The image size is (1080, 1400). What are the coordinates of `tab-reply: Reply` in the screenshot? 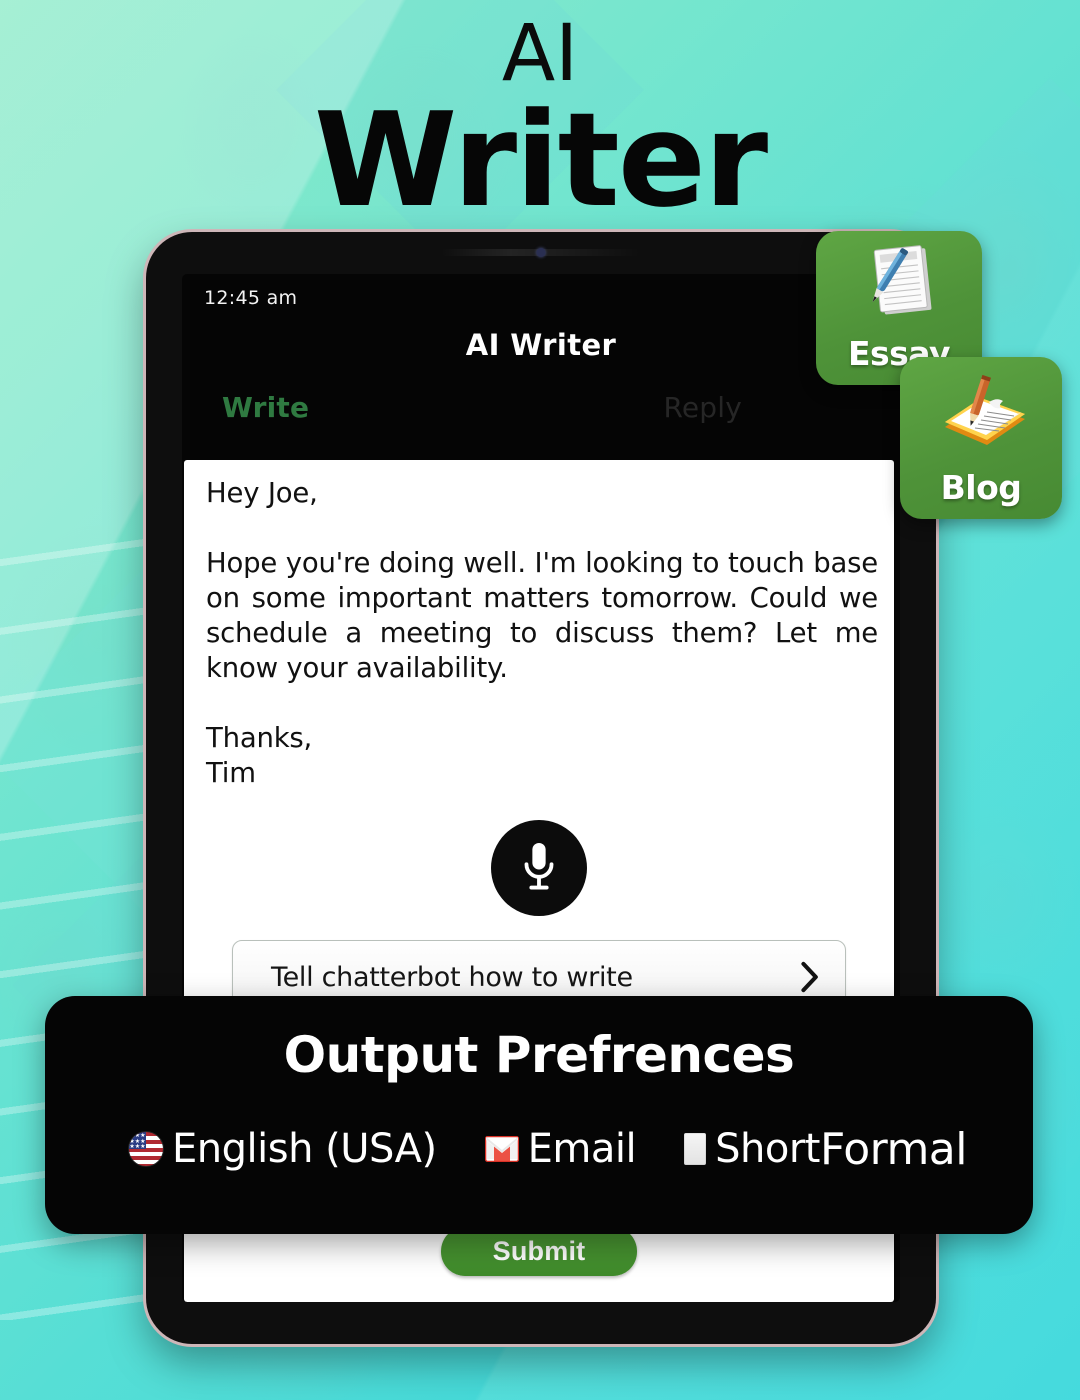 It's located at (702, 407).